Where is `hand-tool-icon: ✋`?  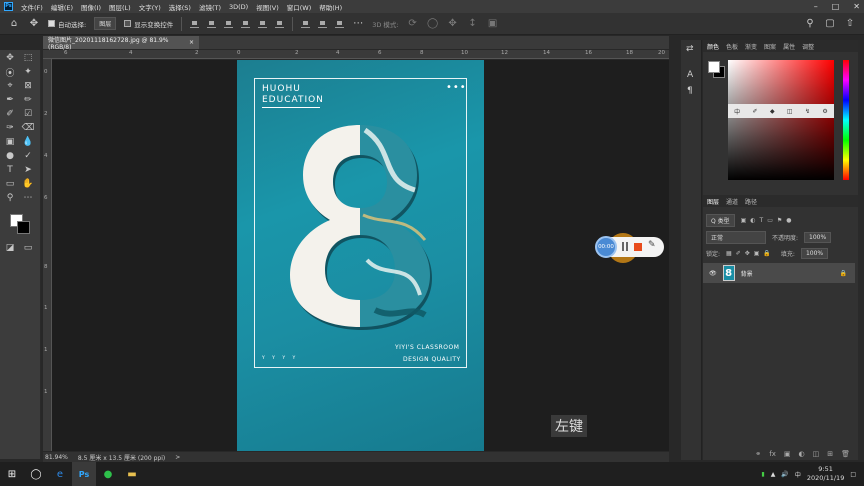 hand-tool-icon: ✋ is located at coordinates (28, 184).